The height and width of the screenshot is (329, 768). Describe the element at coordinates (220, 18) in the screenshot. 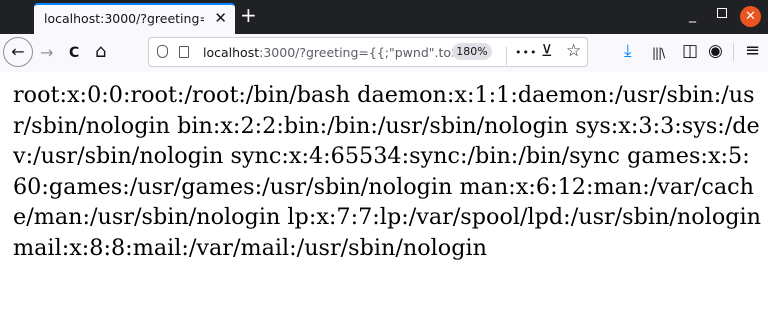

I see `tab-close-icon: ✕` at that location.